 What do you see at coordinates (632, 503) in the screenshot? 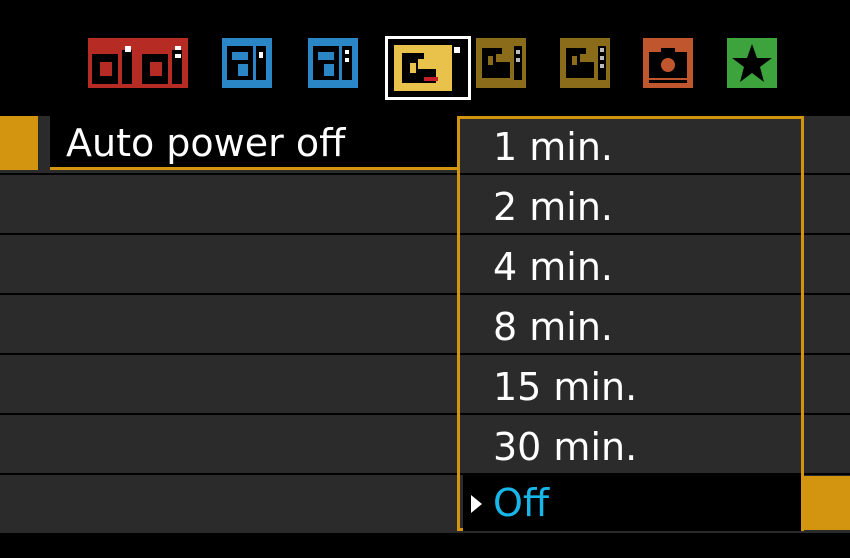
I see `option-off: Off` at bounding box center [632, 503].